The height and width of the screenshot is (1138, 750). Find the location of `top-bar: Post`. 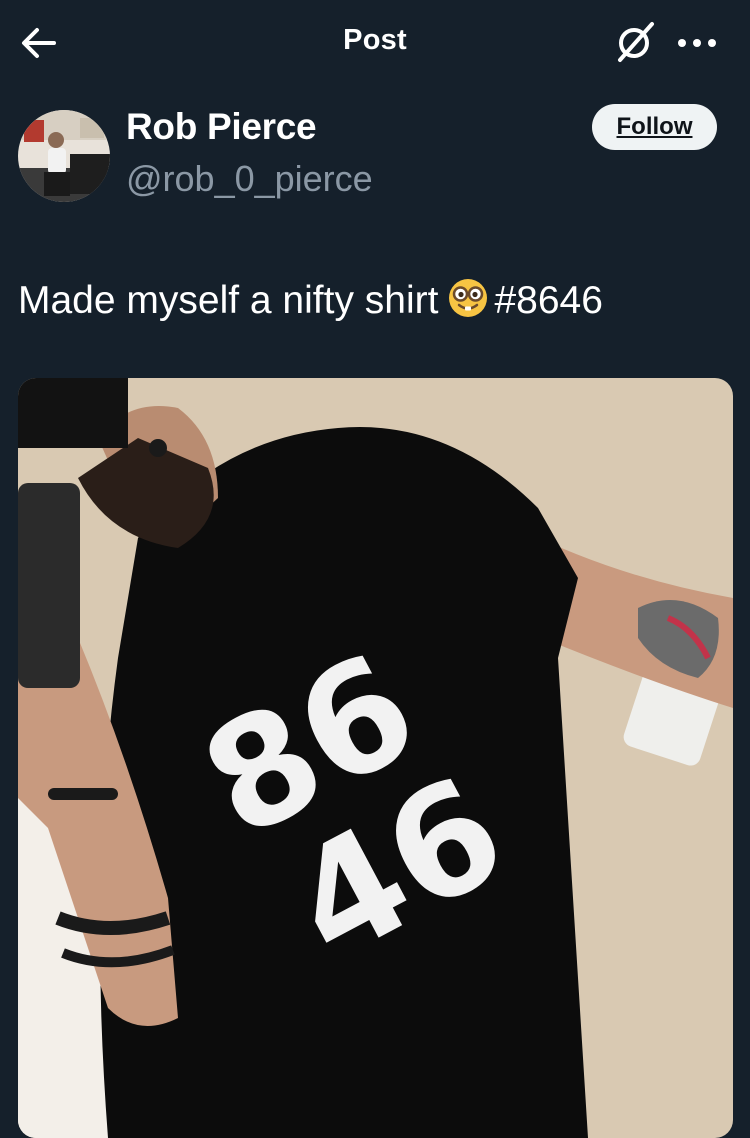

top-bar: Post is located at coordinates (375, 42).